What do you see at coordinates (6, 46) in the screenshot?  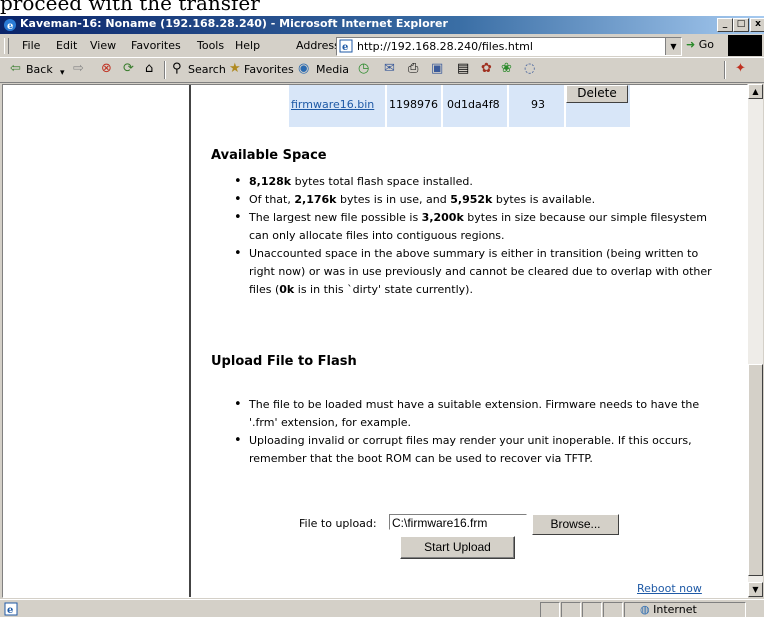 I see `menu-grip-handle` at bounding box center [6, 46].